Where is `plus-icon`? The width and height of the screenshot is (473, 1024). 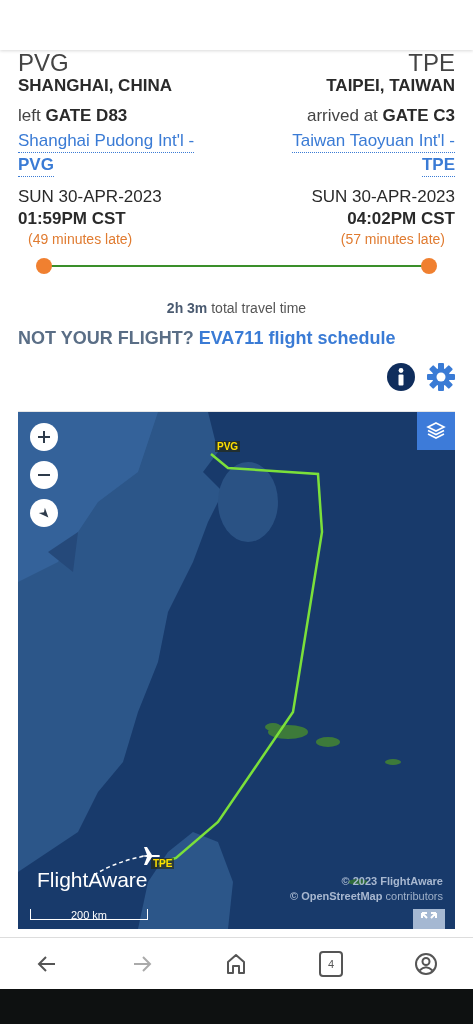
plus-icon is located at coordinates (44, 437).